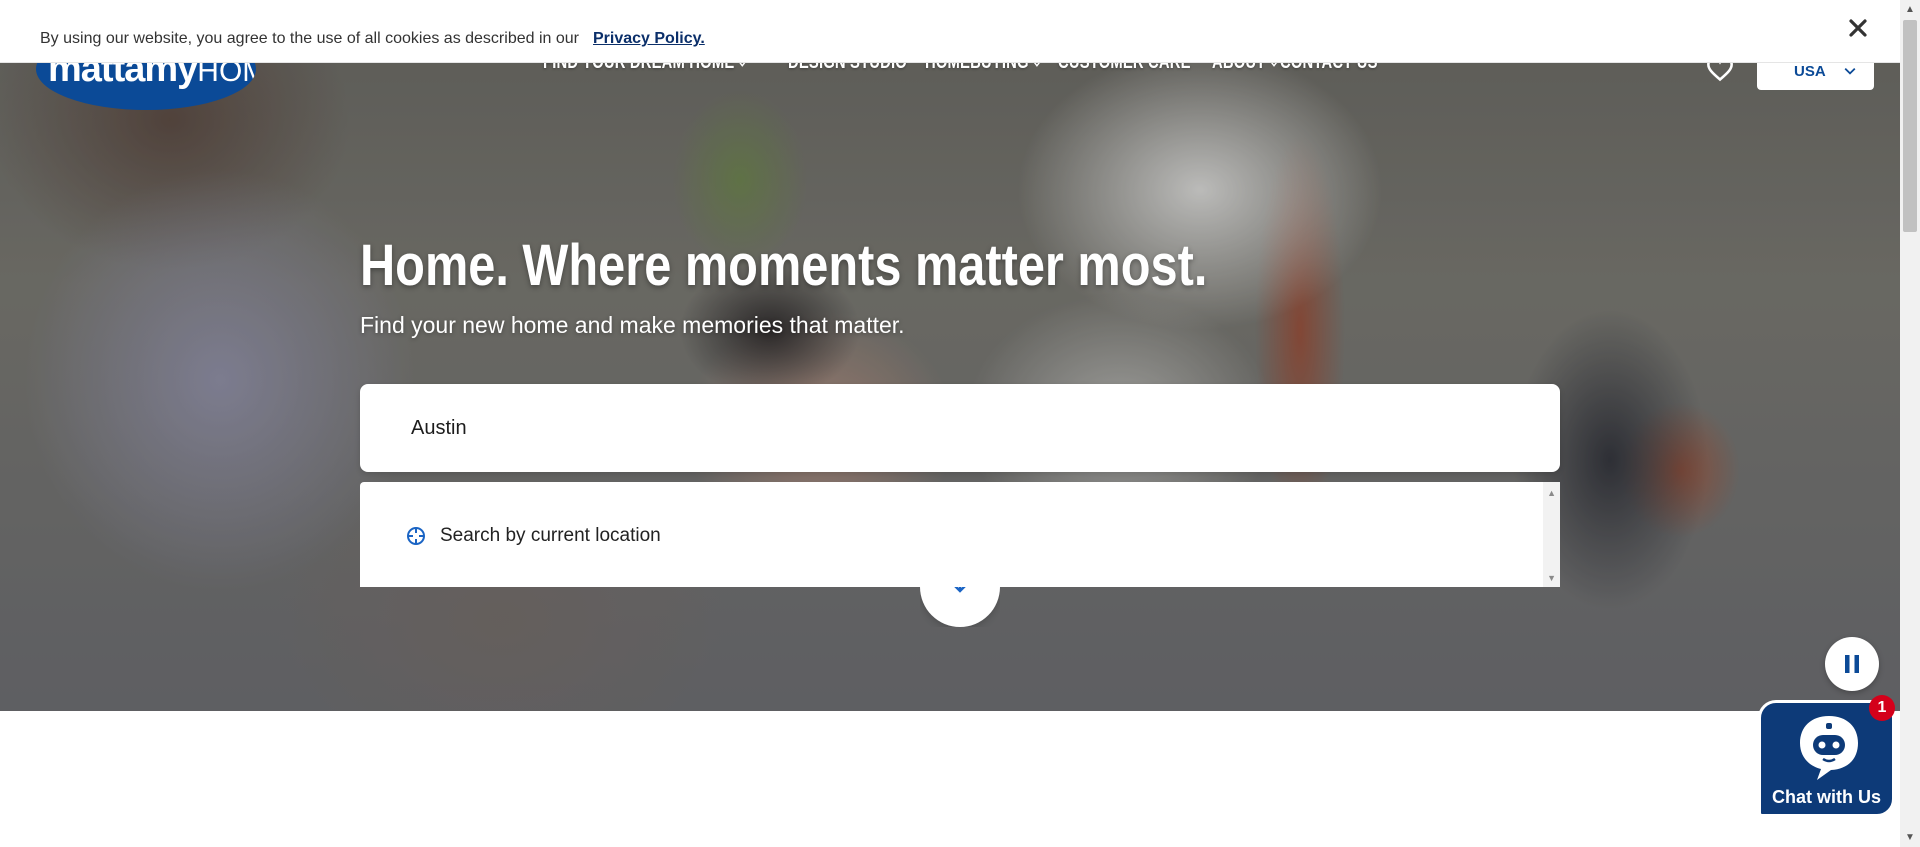 The image size is (1920, 847). What do you see at coordinates (1850, 71) in the screenshot?
I see `chevron-down-icon` at bounding box center [1850, 71].